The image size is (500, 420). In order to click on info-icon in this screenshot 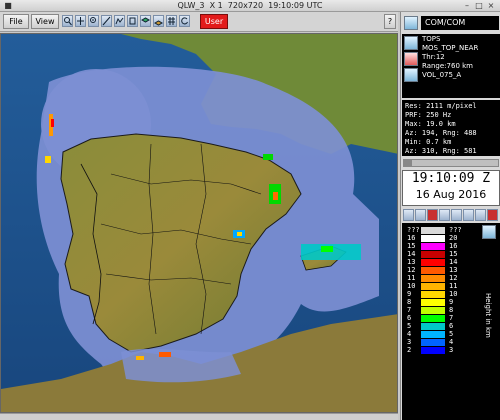, I will do `click(132, 21)`.